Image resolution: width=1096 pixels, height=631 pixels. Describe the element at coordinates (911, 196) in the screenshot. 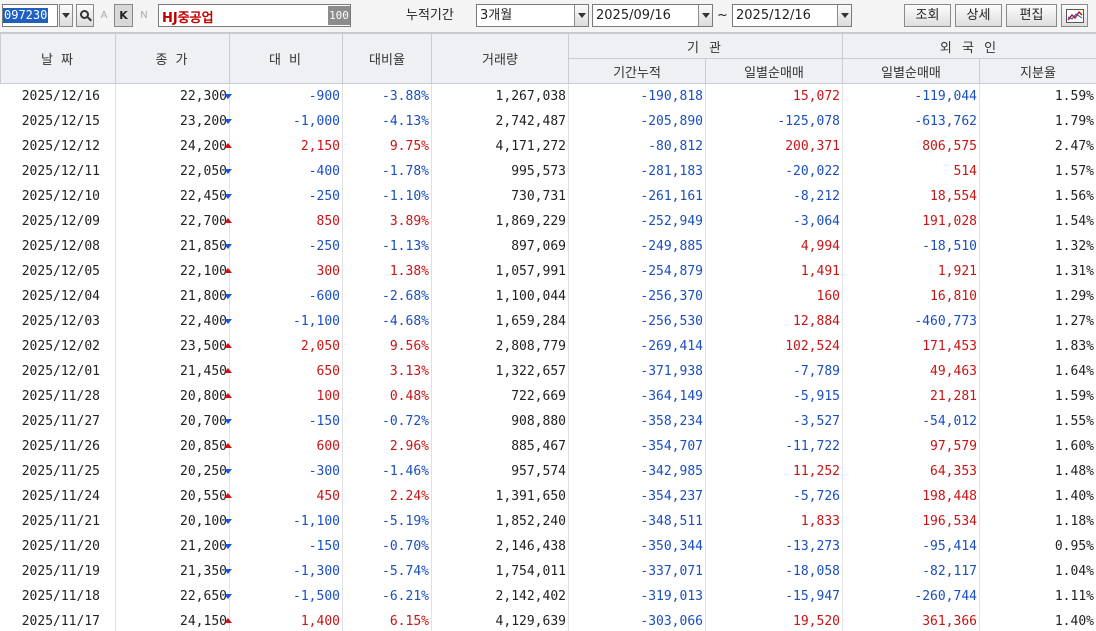

I see `foreign-daily-cell: 18,554` at that location.